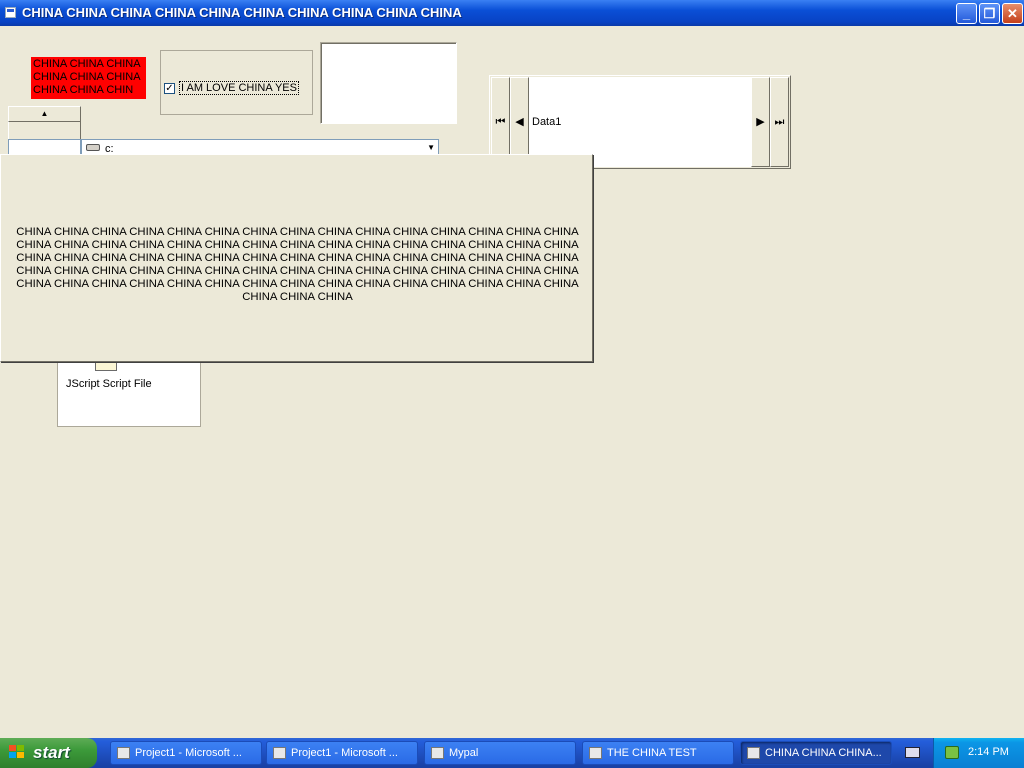 The image size is (1024, 768). What do you see at coordinates (93, 147) in the screenshot?
I see `drive-icon` at bounding box center [93, 147].